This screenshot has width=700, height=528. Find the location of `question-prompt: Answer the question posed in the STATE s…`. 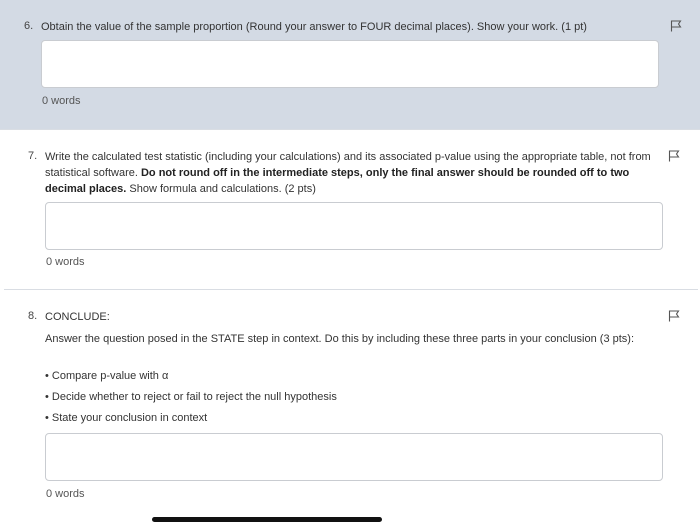

question-prompt: Answer the question posed in the STATE s… is located at coordinates (340, 339).